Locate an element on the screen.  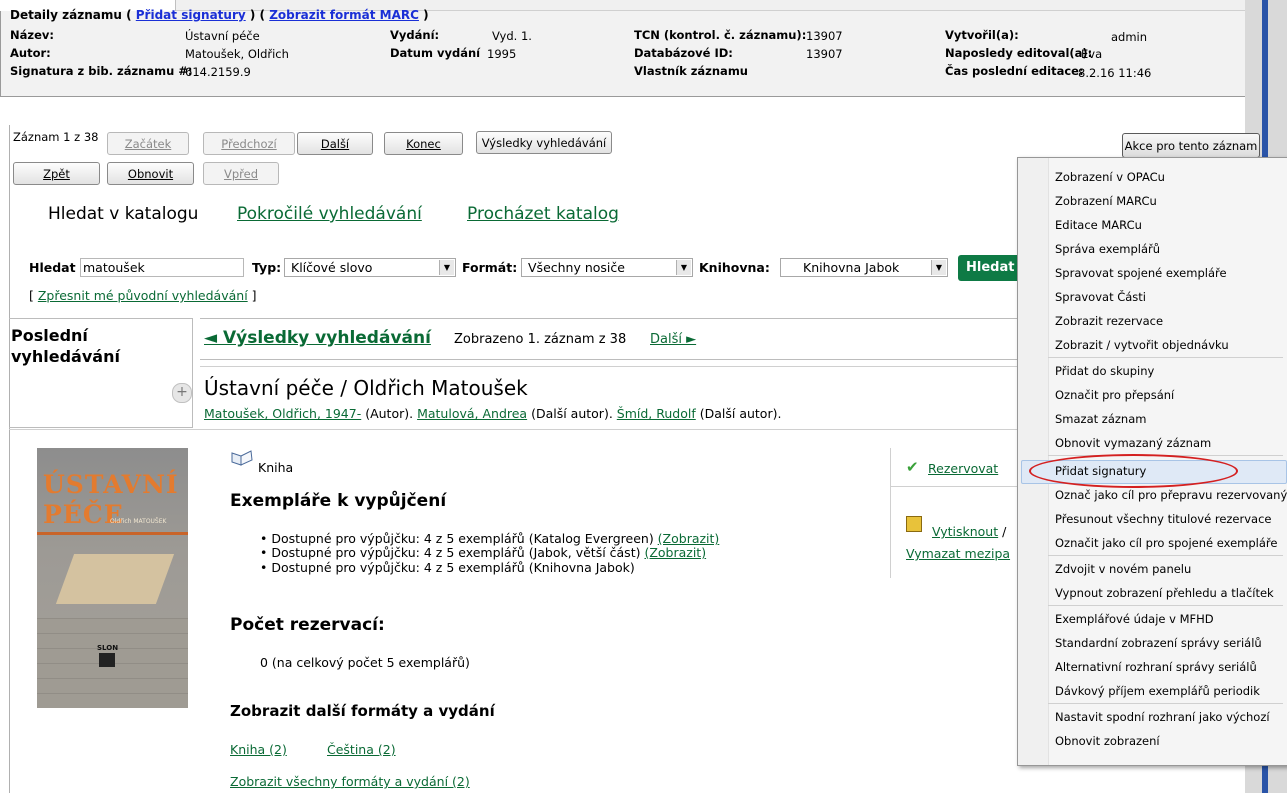
menu-item-view-opac: Zobrazení v OPACu is located at coordinates (1110, 177).